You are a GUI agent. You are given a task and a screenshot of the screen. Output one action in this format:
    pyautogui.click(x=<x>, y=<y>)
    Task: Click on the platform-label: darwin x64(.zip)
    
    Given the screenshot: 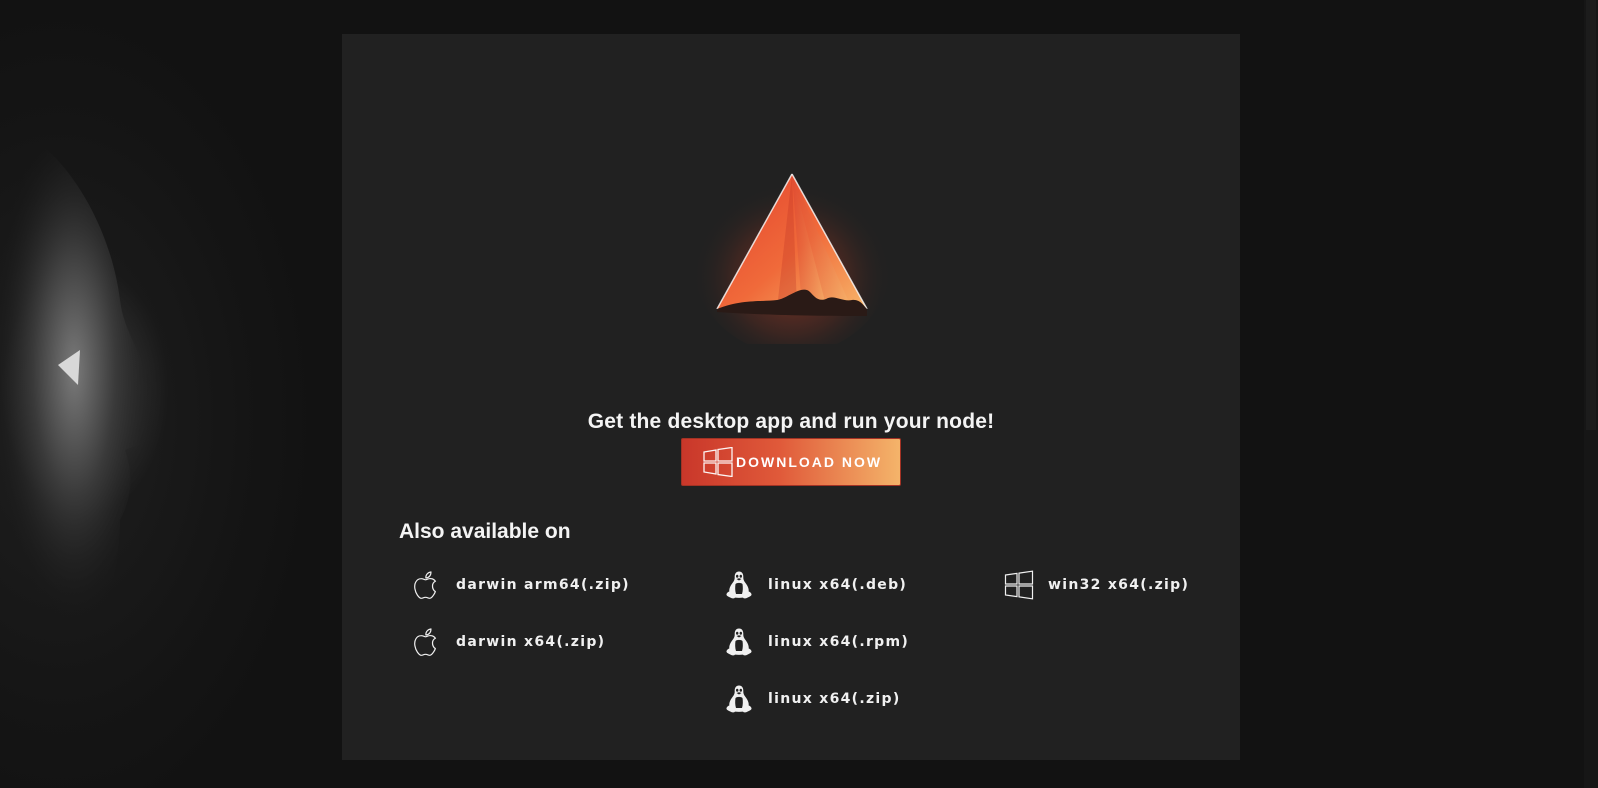 What is the action you would take?
    pyautogui.click(x=531, y=642)
    